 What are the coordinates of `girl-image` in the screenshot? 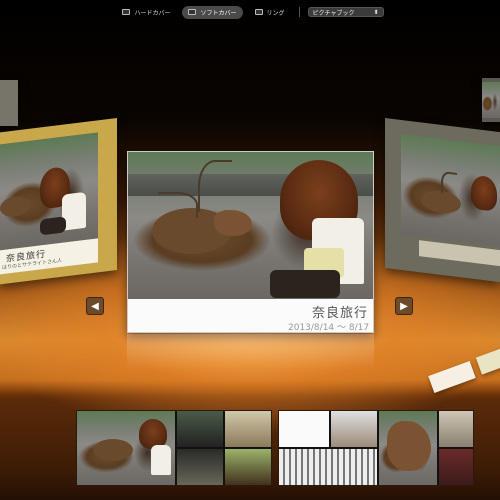 It's located at (484, 193).